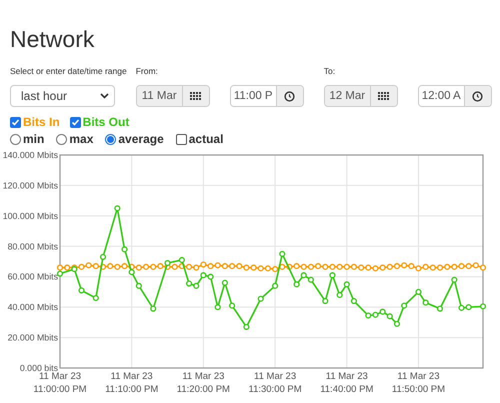  Describe the element at coordinates (330, 72) in the screenshot. I see `to-label: To:` at that location.